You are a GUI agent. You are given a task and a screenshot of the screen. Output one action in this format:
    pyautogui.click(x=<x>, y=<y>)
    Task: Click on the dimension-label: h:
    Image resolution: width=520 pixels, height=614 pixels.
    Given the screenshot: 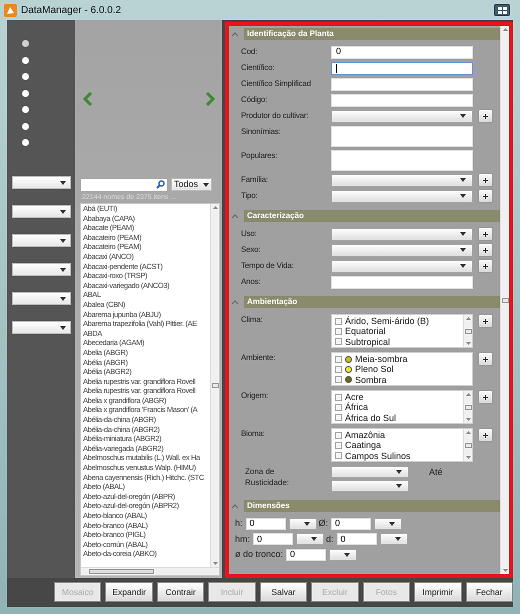 What is the action you would take?
    pyautogui.click(x=239, y=523)
    